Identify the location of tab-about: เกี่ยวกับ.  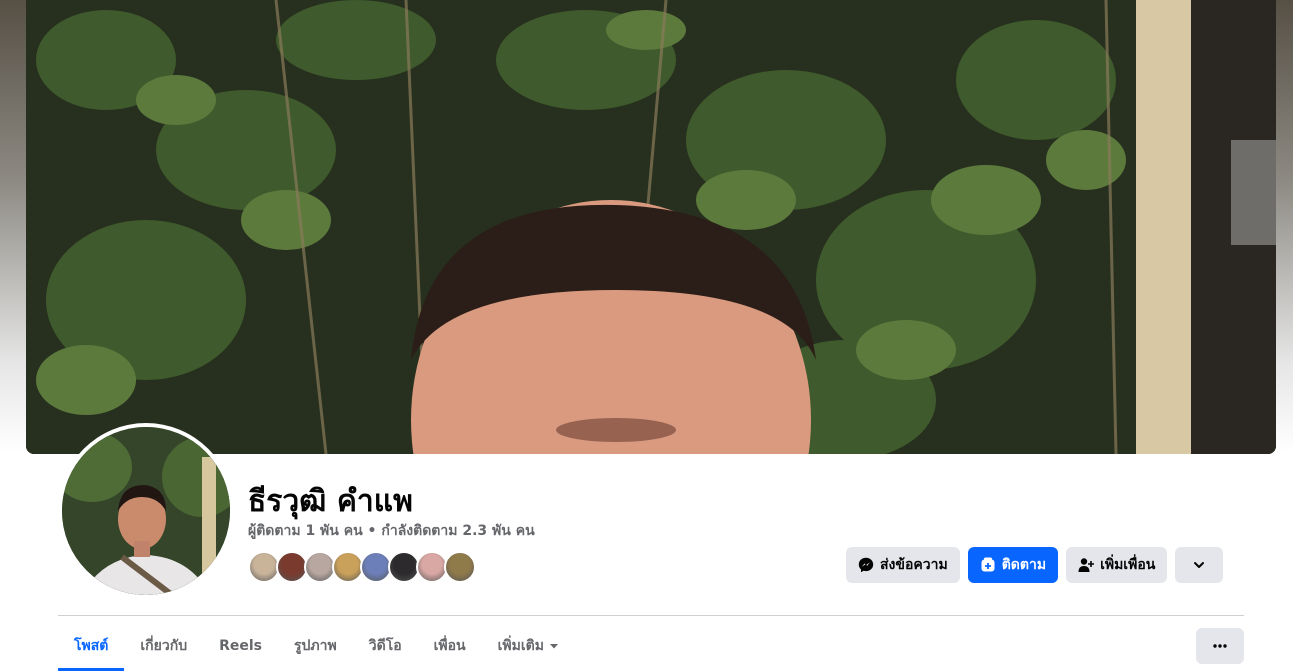
(163, 646).